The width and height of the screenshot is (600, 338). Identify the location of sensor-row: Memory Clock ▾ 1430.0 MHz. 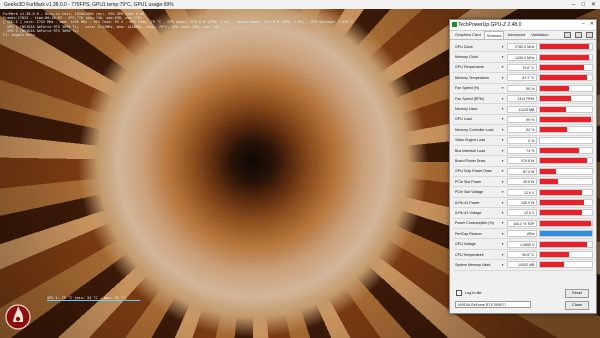
(523, 57).